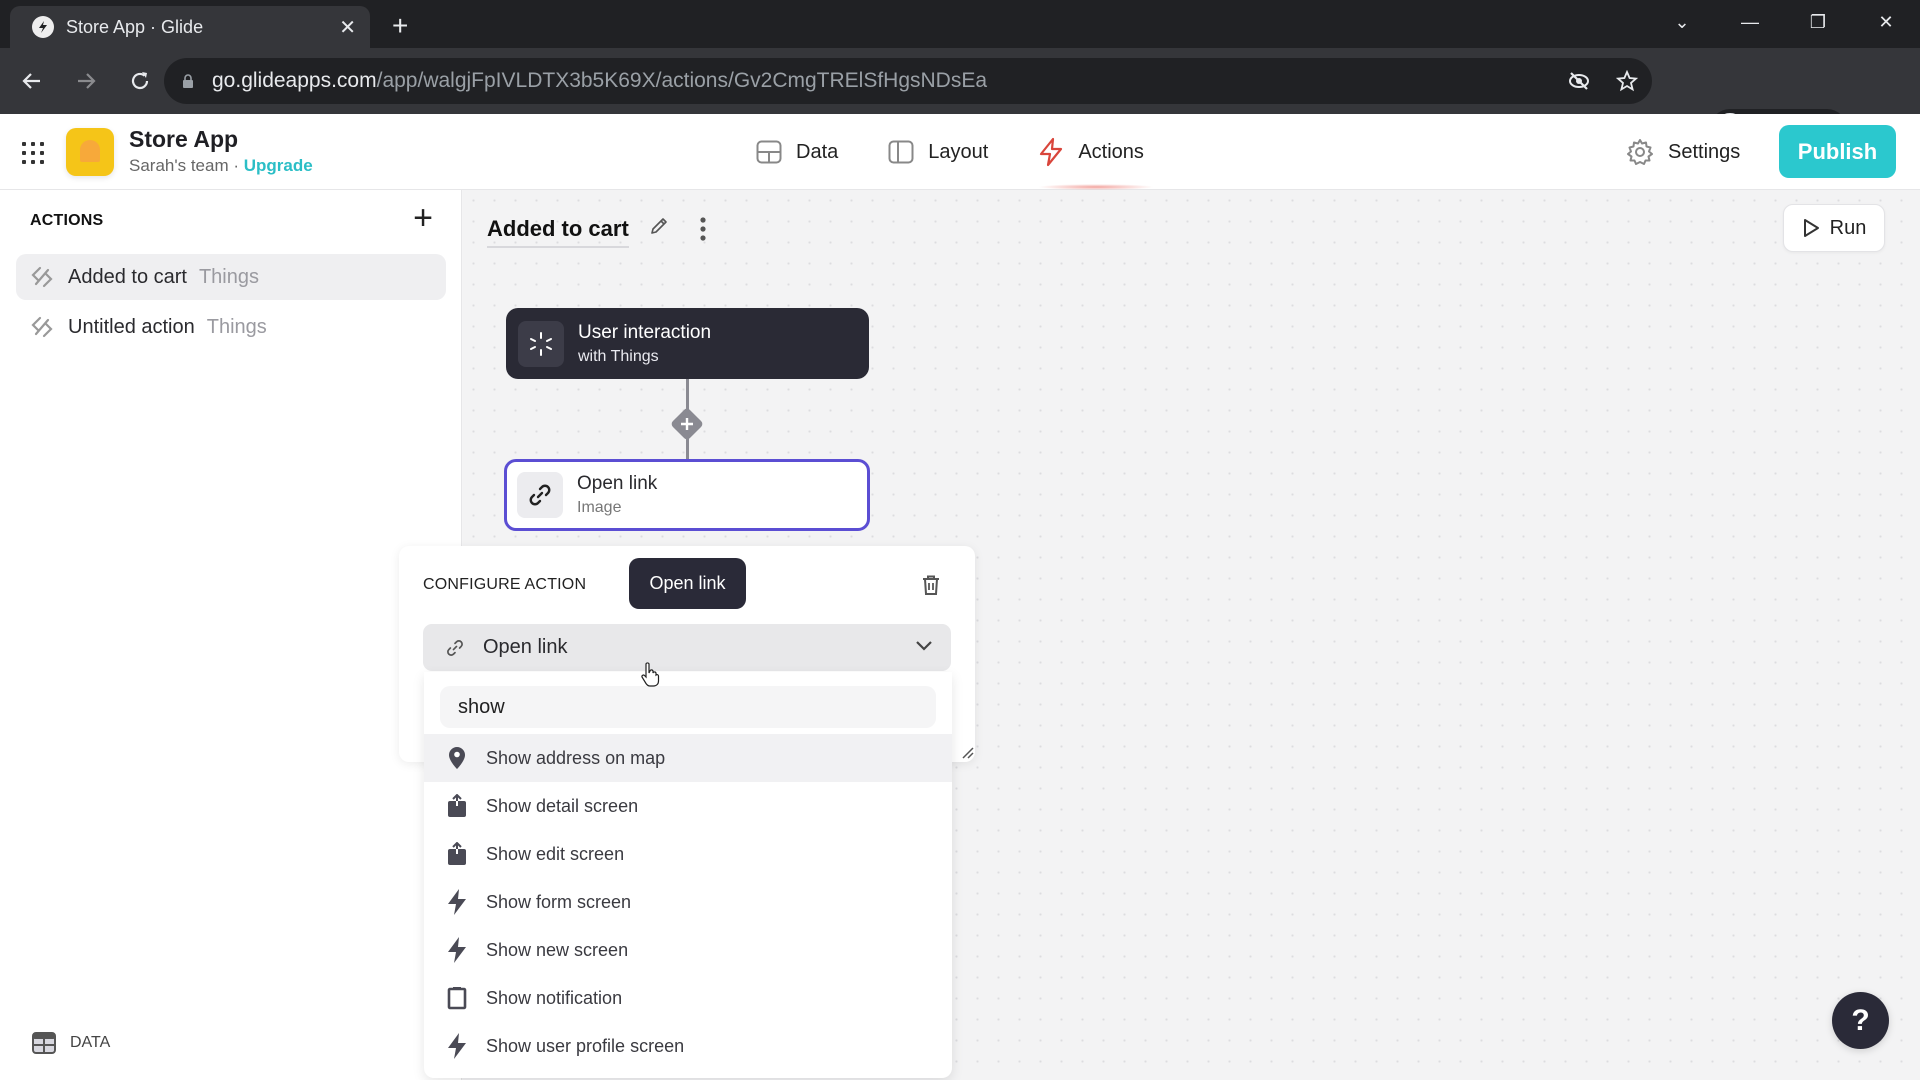 The height and width of the screenshot is (1080, 1920). Describe the element at coordinates (278, 165) in the screenshot. I see `upgrade-link: Upgrade` at that location.